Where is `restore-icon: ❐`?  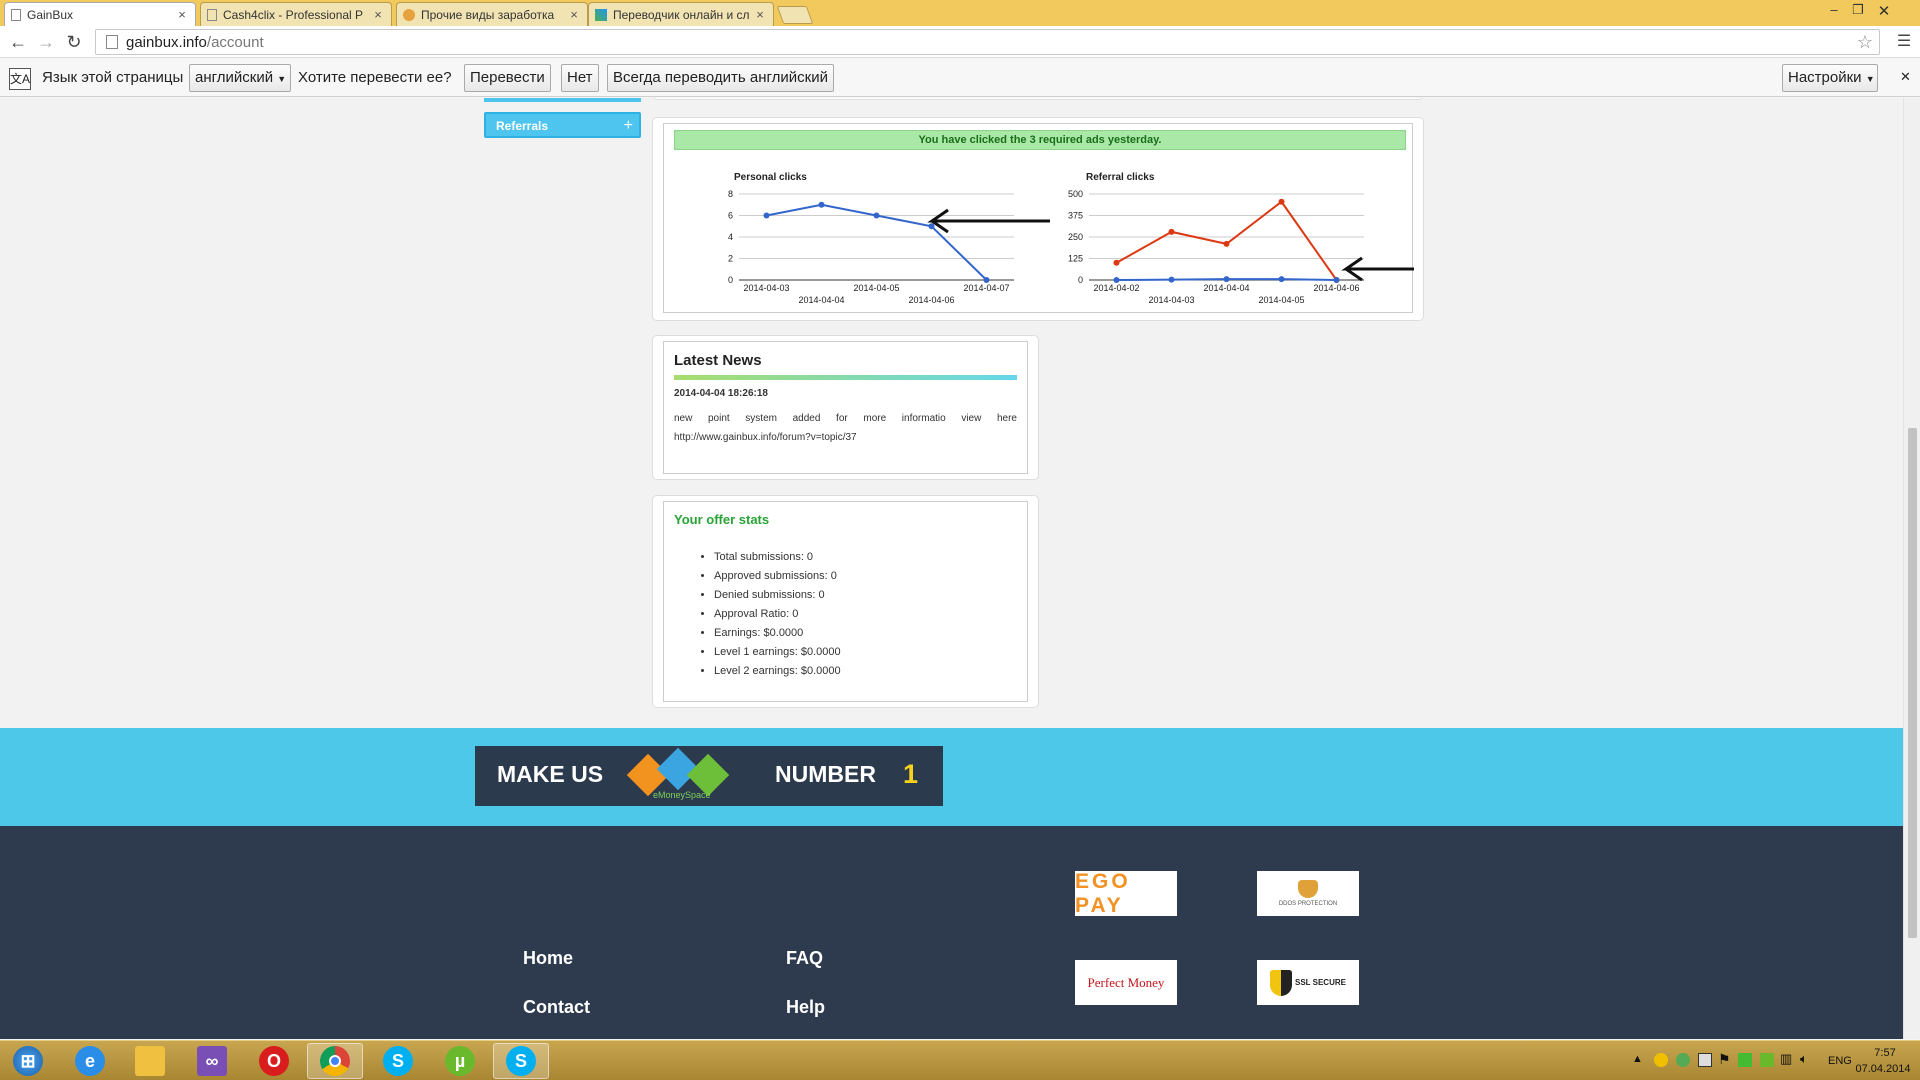
restore-icon: ❐ is located at coordinates (1858, 10).